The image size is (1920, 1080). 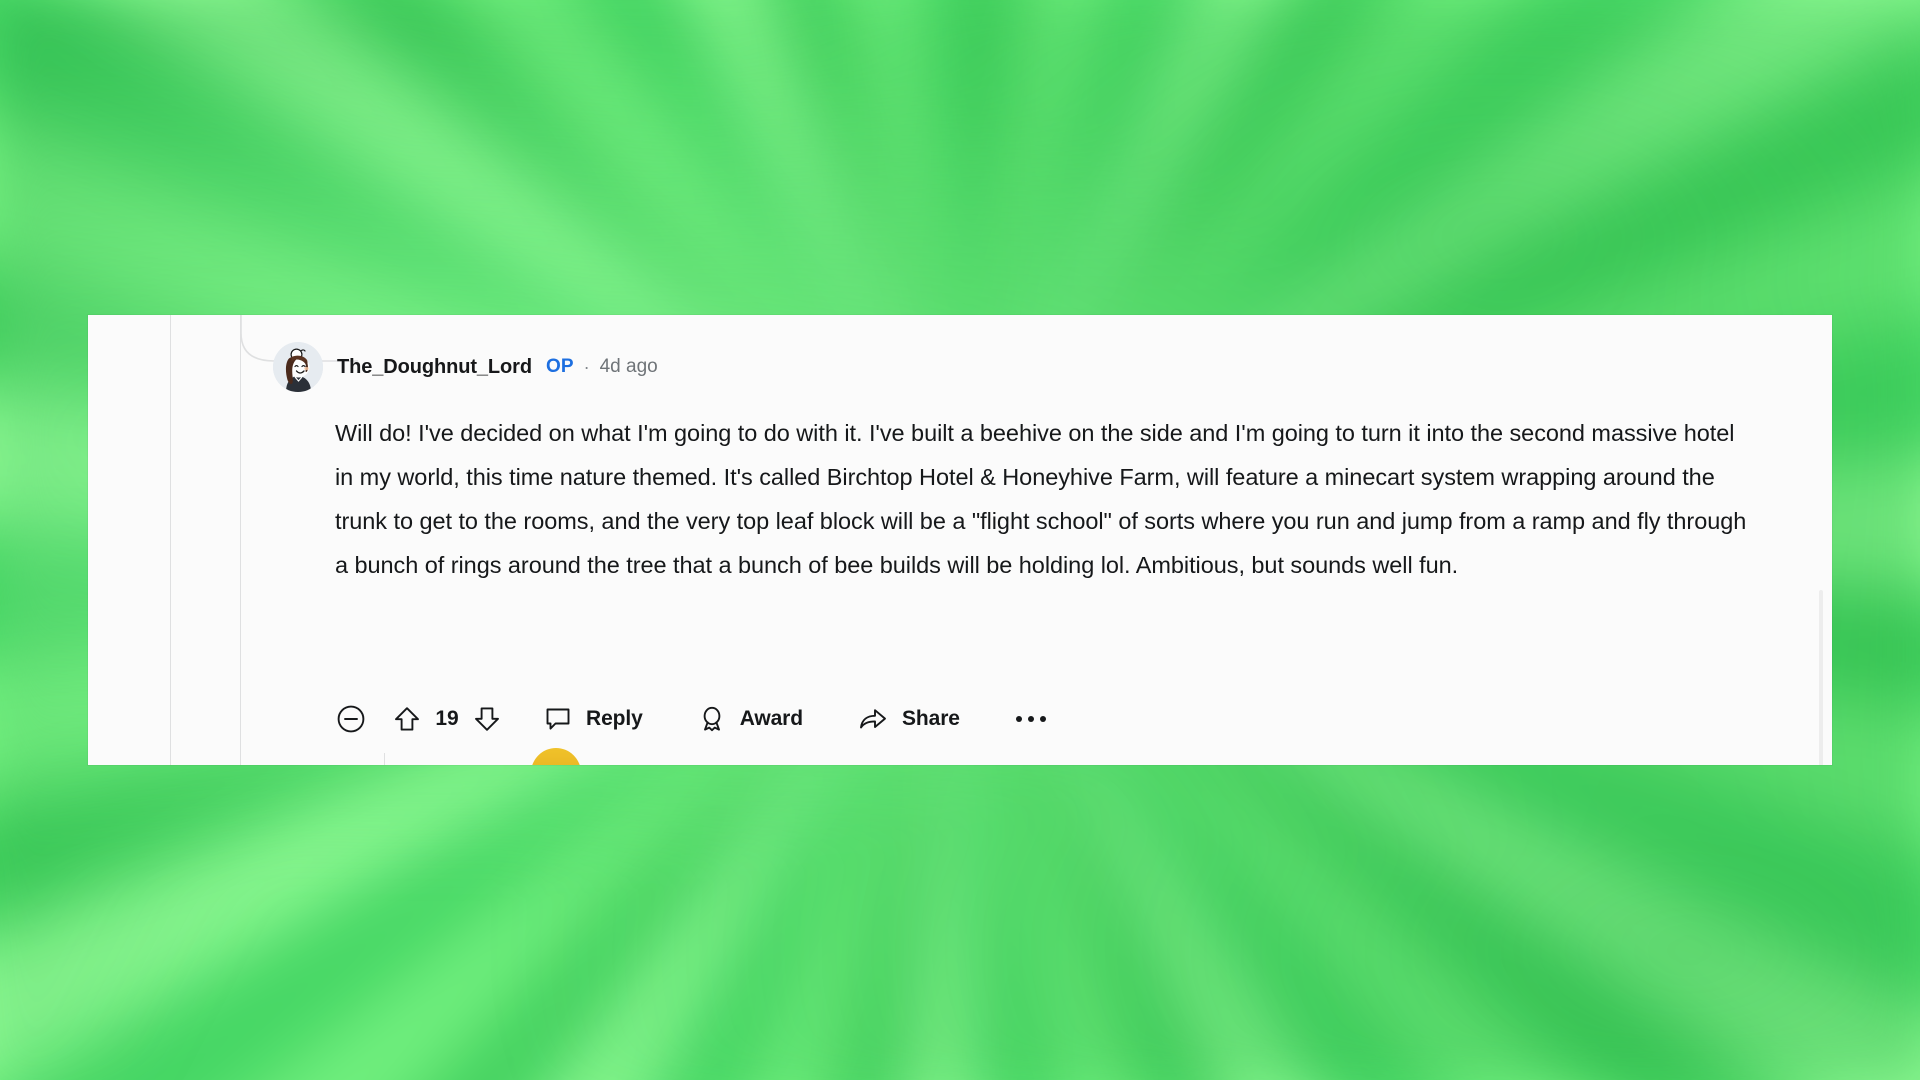 What do you see at coordinates (559, 366) in the screenshot?
I see `op-badge: OP` at bounding box center [559, 366].